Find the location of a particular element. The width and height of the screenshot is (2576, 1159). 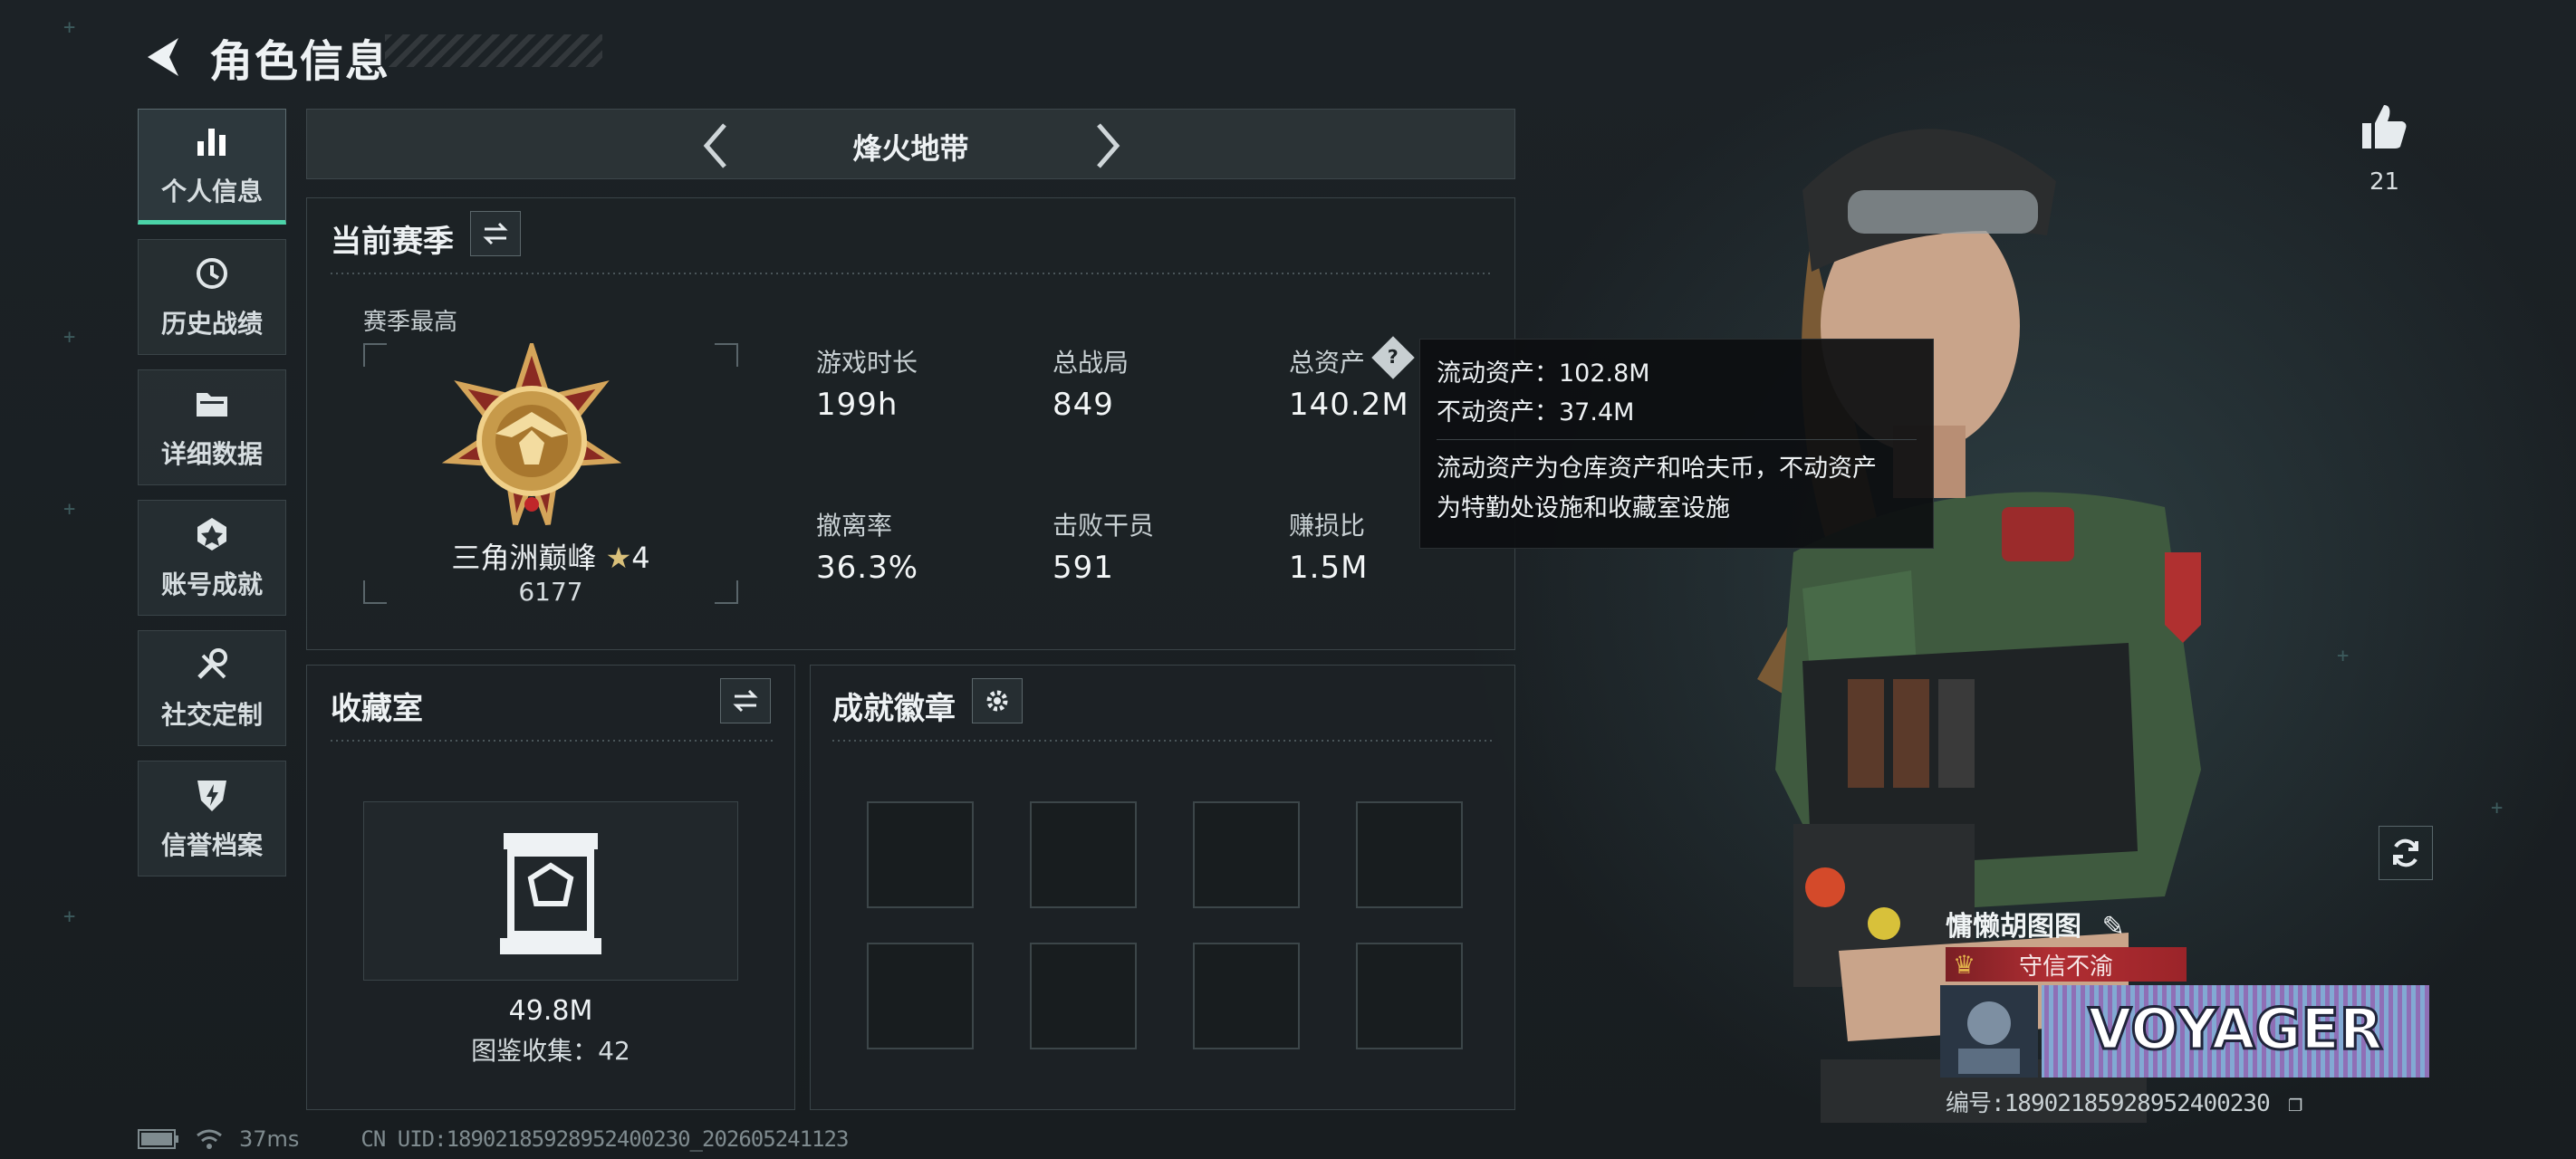

rank-emblem-icon is located at coordinates (531, 434).